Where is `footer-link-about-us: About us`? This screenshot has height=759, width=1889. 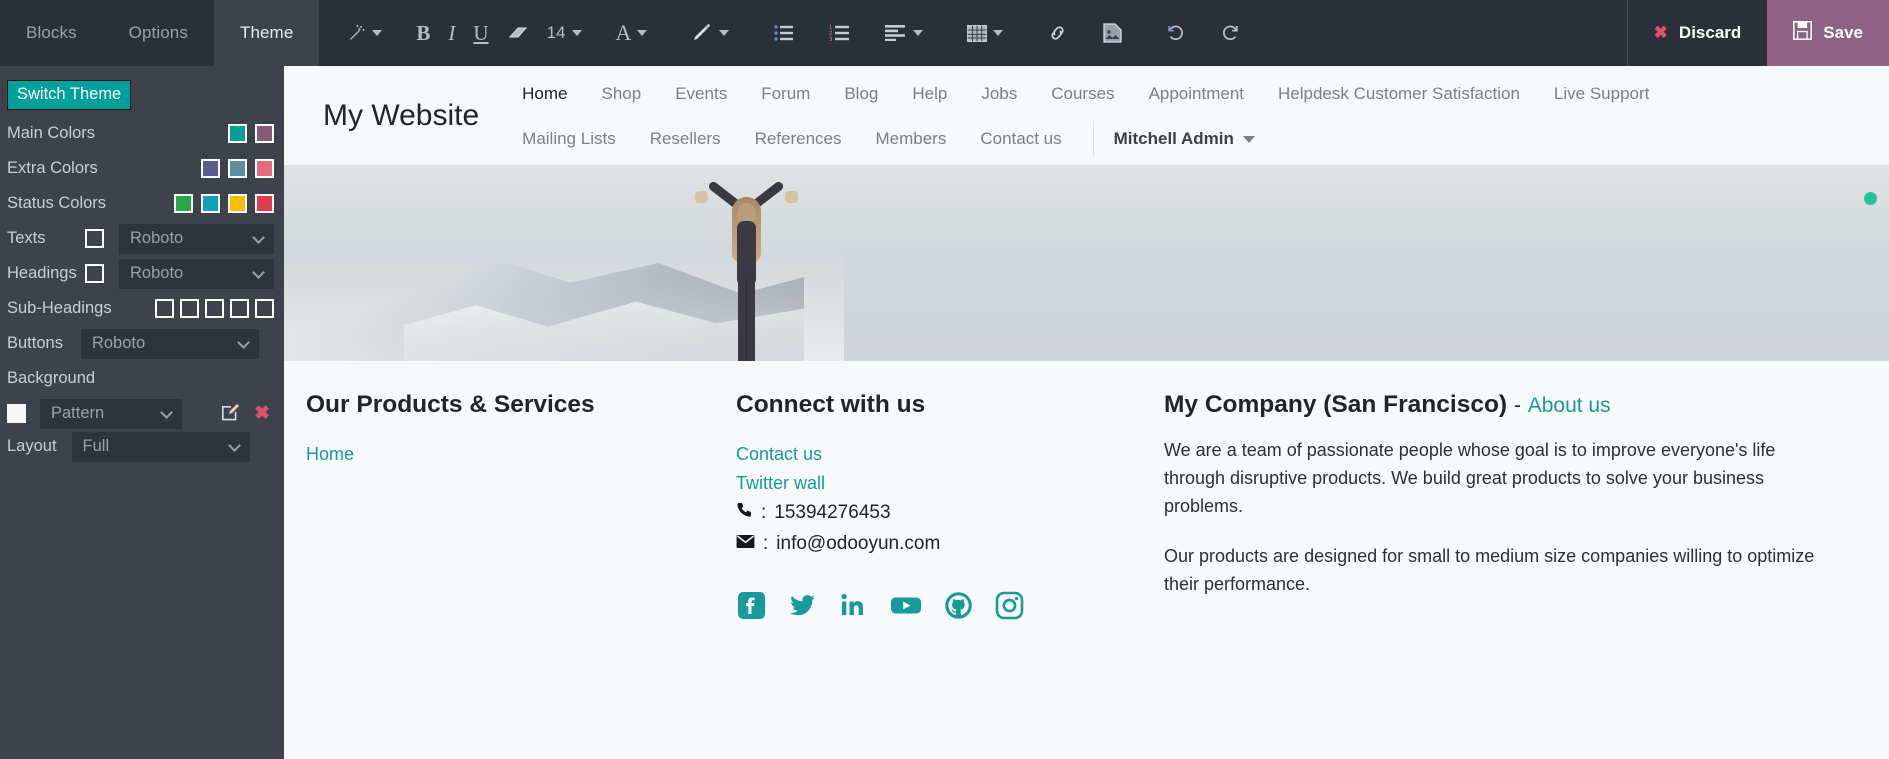 footer-link-about-us: About us is located at coordinates (1569, 405).